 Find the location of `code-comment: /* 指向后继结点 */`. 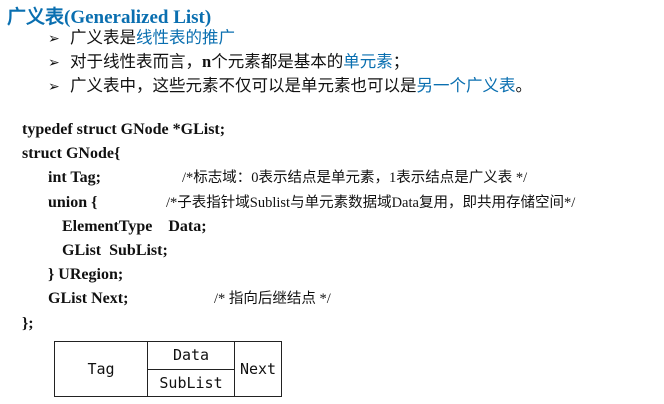

code-comment: /* 指向后继结点 */ is located at coordinates (272, 299).